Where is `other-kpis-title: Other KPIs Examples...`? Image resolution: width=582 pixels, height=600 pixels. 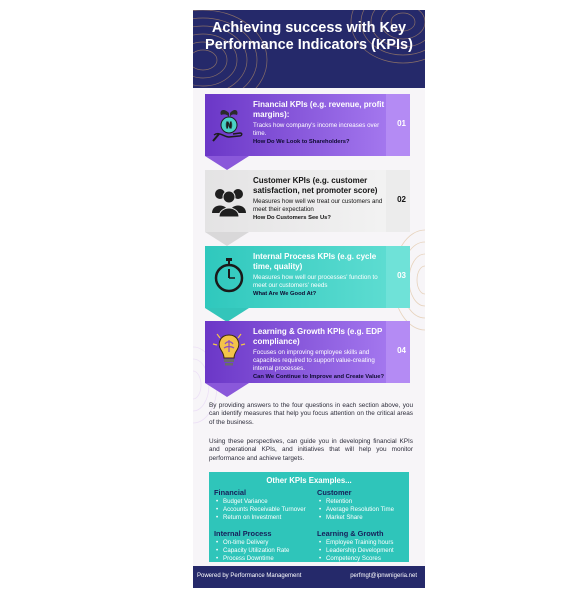
other-kpis-title: Other KPIs Examples... is located at coordinates (309, 480).